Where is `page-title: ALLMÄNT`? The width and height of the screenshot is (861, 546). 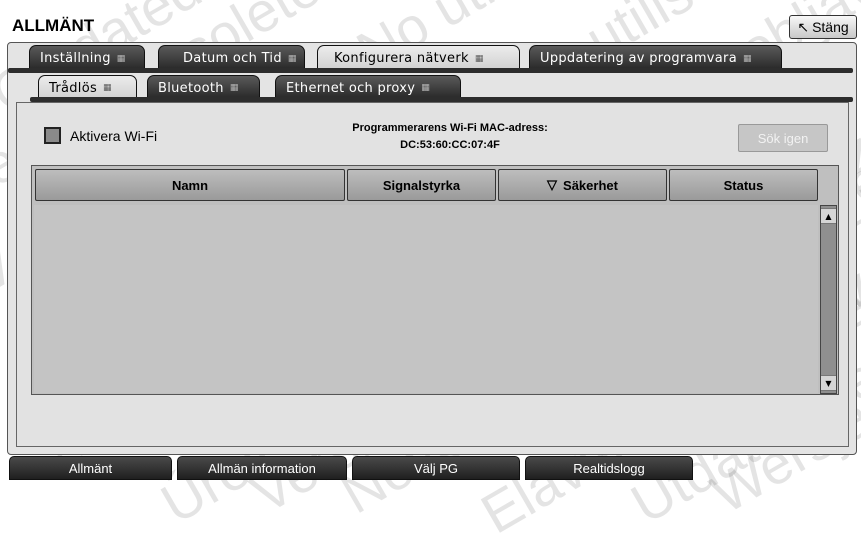
page-title: ALLMÄNT is located at coordinates (53, 25).